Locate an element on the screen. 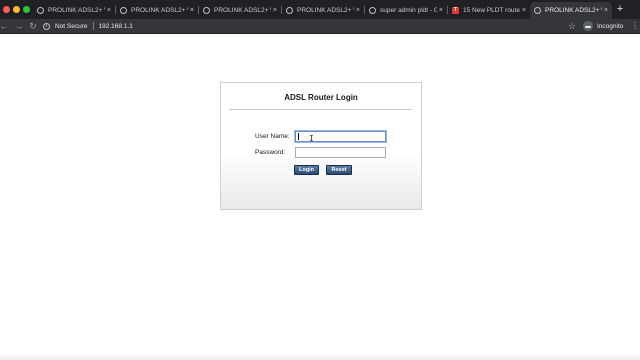 The width and height of the screenshot is (640, 360). login-button: Login is located at coordinates (306, 170).